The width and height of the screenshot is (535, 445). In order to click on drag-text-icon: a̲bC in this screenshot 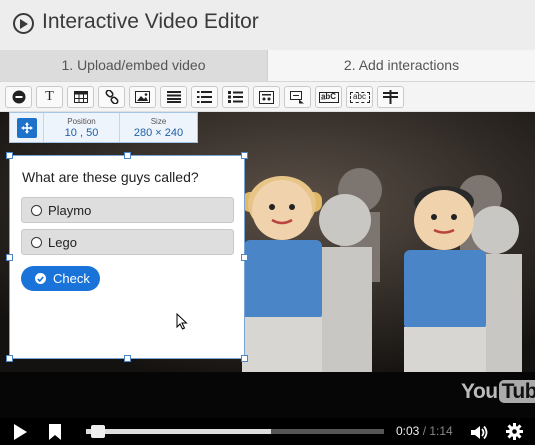, I will do `click(328, 97)`.